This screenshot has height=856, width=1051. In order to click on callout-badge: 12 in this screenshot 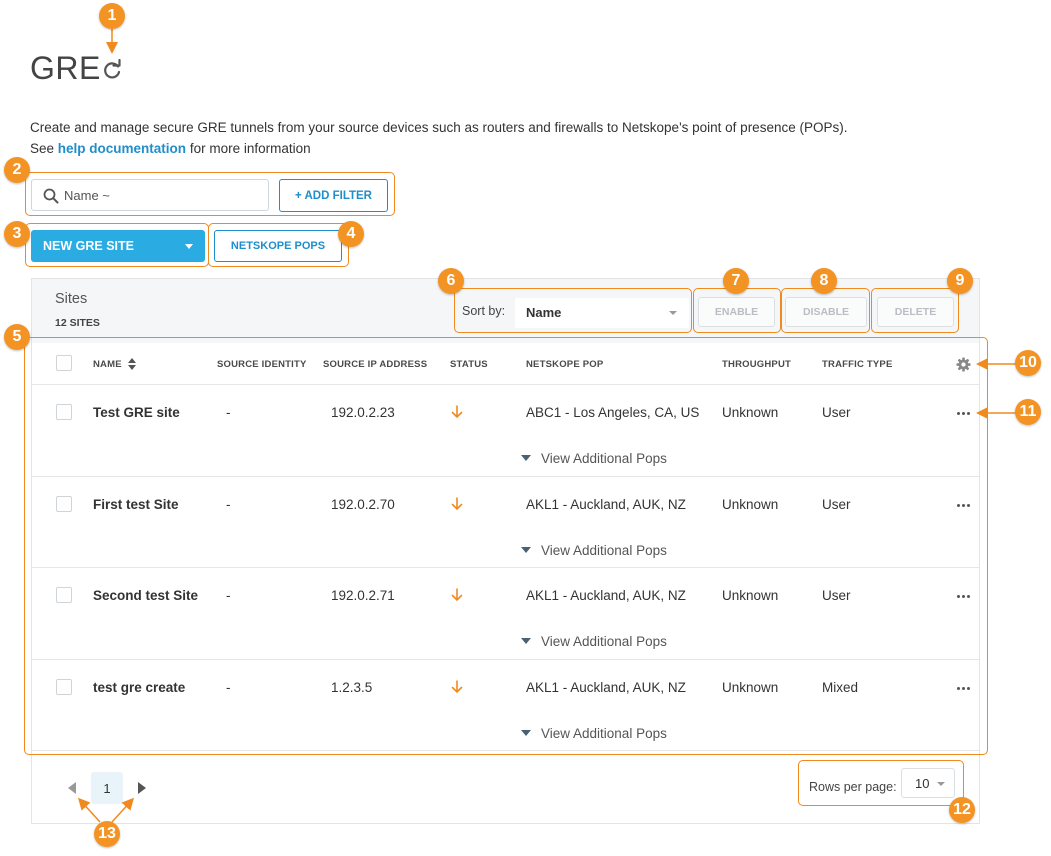, I will do `click(962, 810)`.